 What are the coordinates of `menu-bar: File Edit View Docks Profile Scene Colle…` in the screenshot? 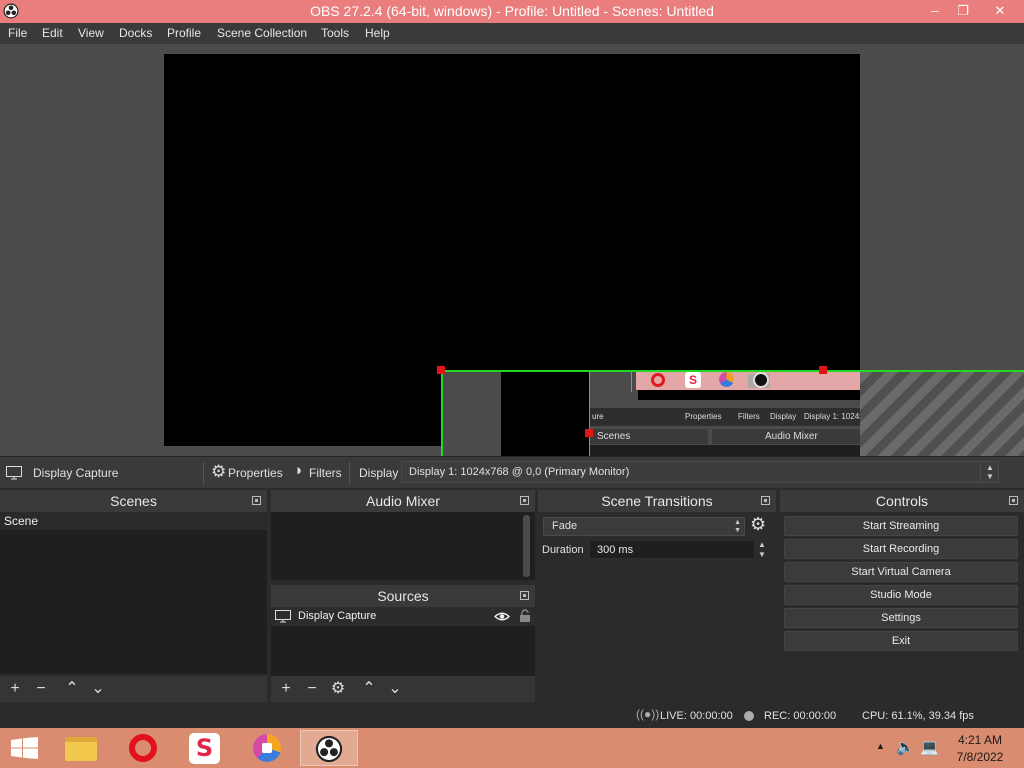 It's located at (512, 33).